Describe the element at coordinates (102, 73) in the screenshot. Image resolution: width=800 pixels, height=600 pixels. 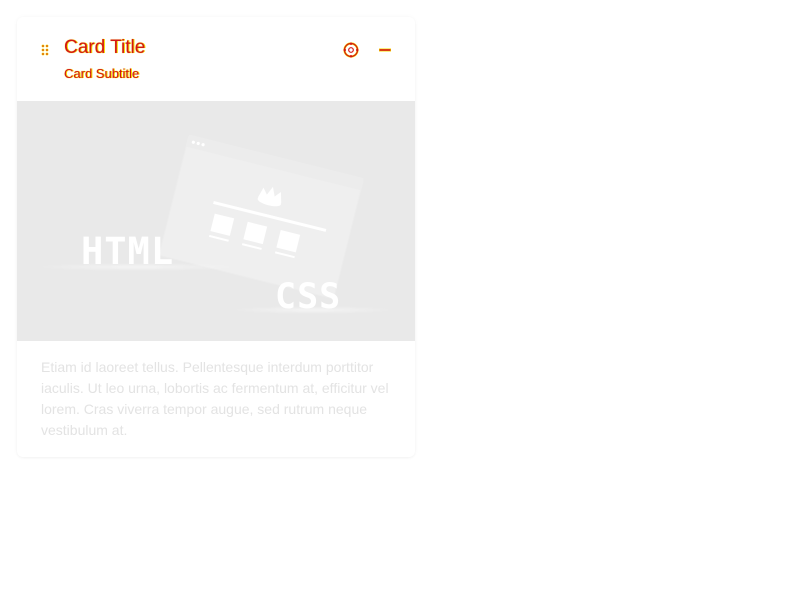
I see `card-subtitle: Card Subtitle` at that location.